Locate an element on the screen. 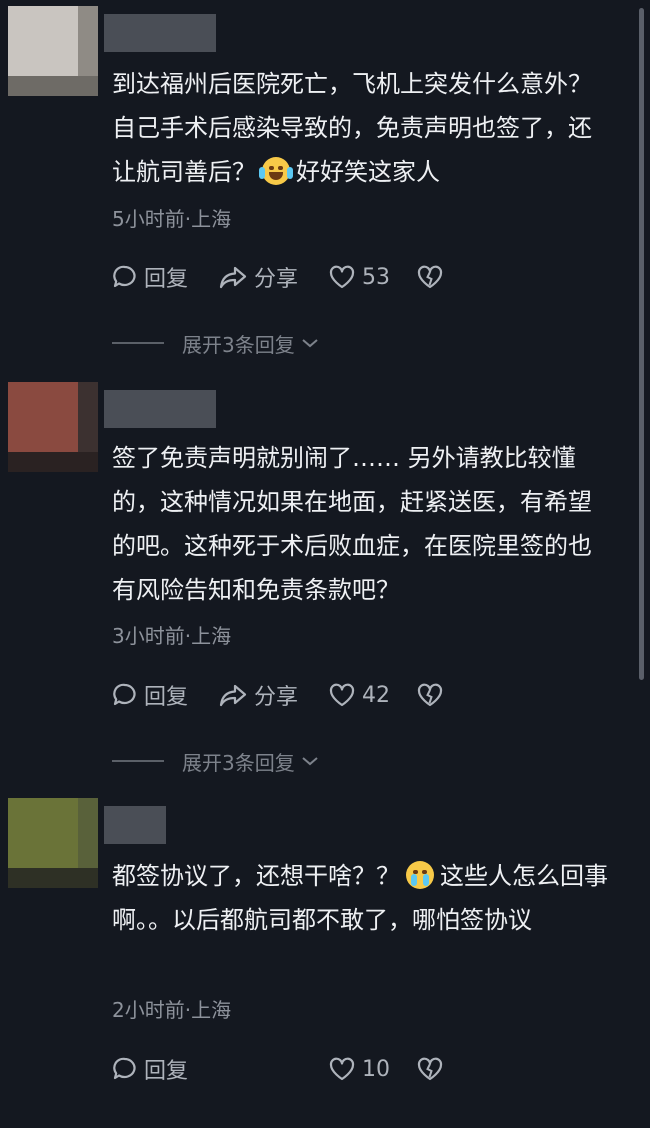 Image resolution: width=650 pixels, height=1128 pixels. like-count: 42 is located at coordinates (376, 695).